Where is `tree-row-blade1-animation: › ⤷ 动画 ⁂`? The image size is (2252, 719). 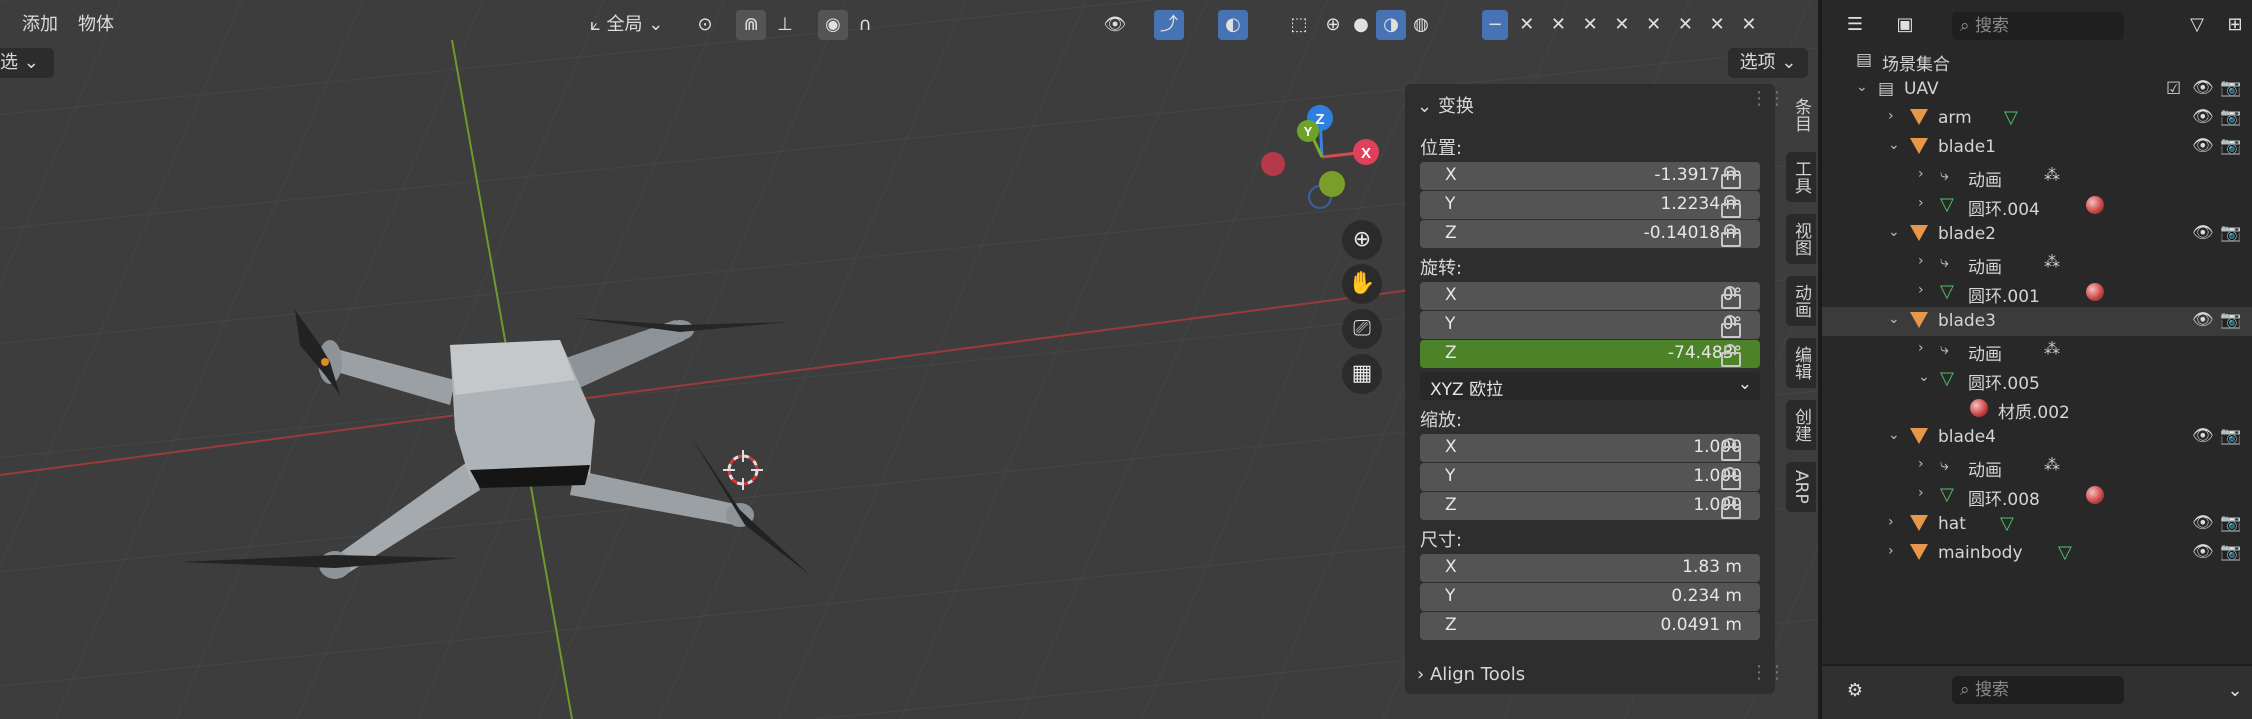
tree-row-blade1-animation: › ⤷ 动画 ⁂ is located at coordinates (2037, 176).